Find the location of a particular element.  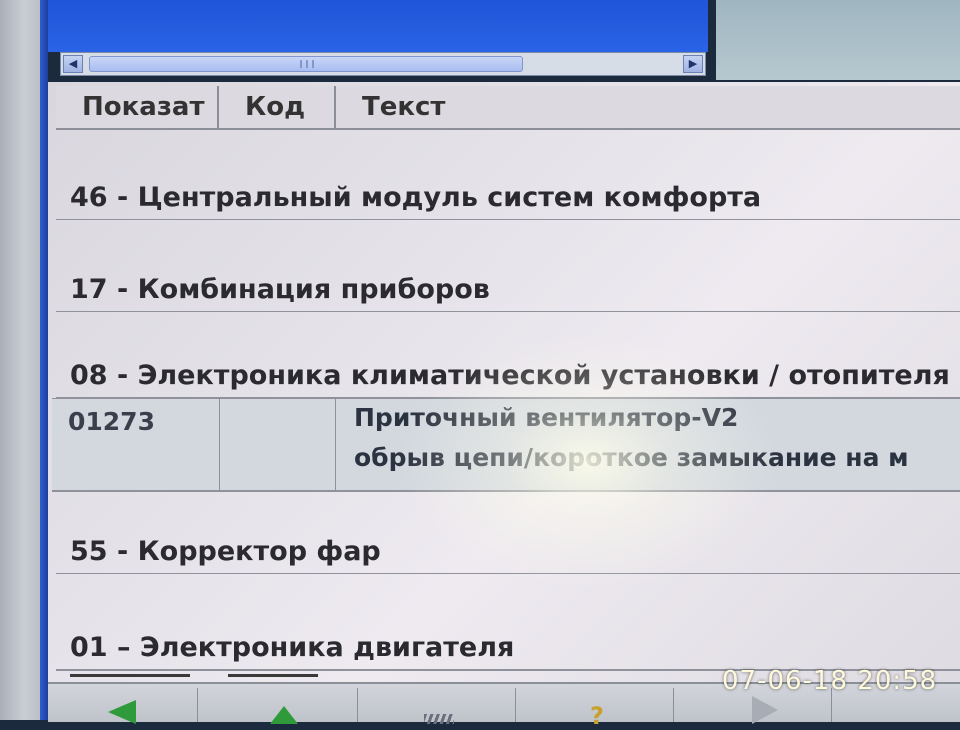

photo-timestamp: 07-06-18 20:58 is located at coordinates (830, 681).